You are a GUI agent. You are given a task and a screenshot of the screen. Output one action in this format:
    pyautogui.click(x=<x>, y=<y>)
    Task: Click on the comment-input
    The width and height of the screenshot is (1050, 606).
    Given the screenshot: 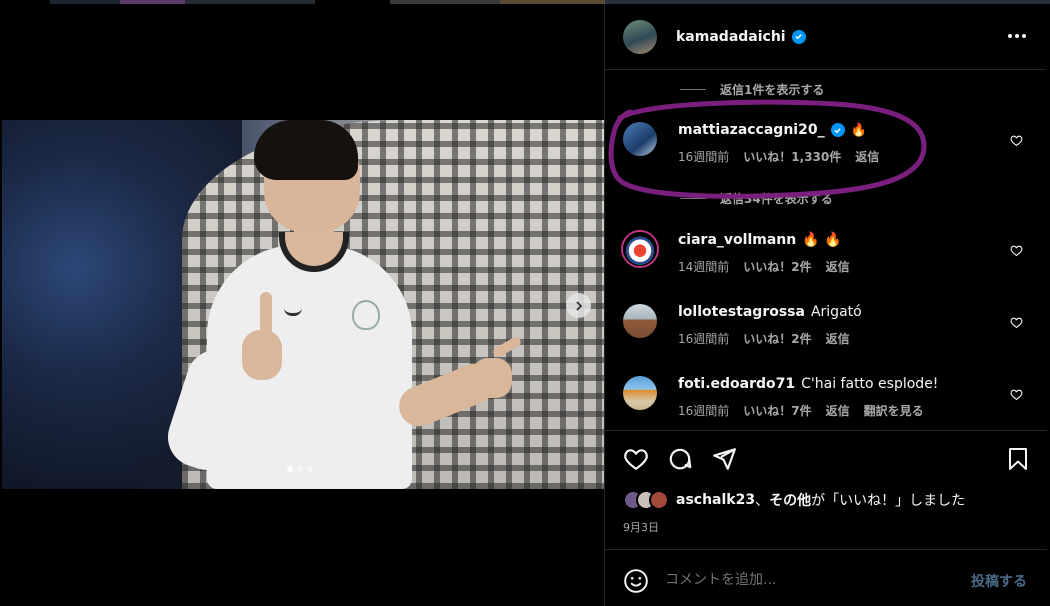 What is the action you would take?
    pyautogui.click(x=805, y=580)
    